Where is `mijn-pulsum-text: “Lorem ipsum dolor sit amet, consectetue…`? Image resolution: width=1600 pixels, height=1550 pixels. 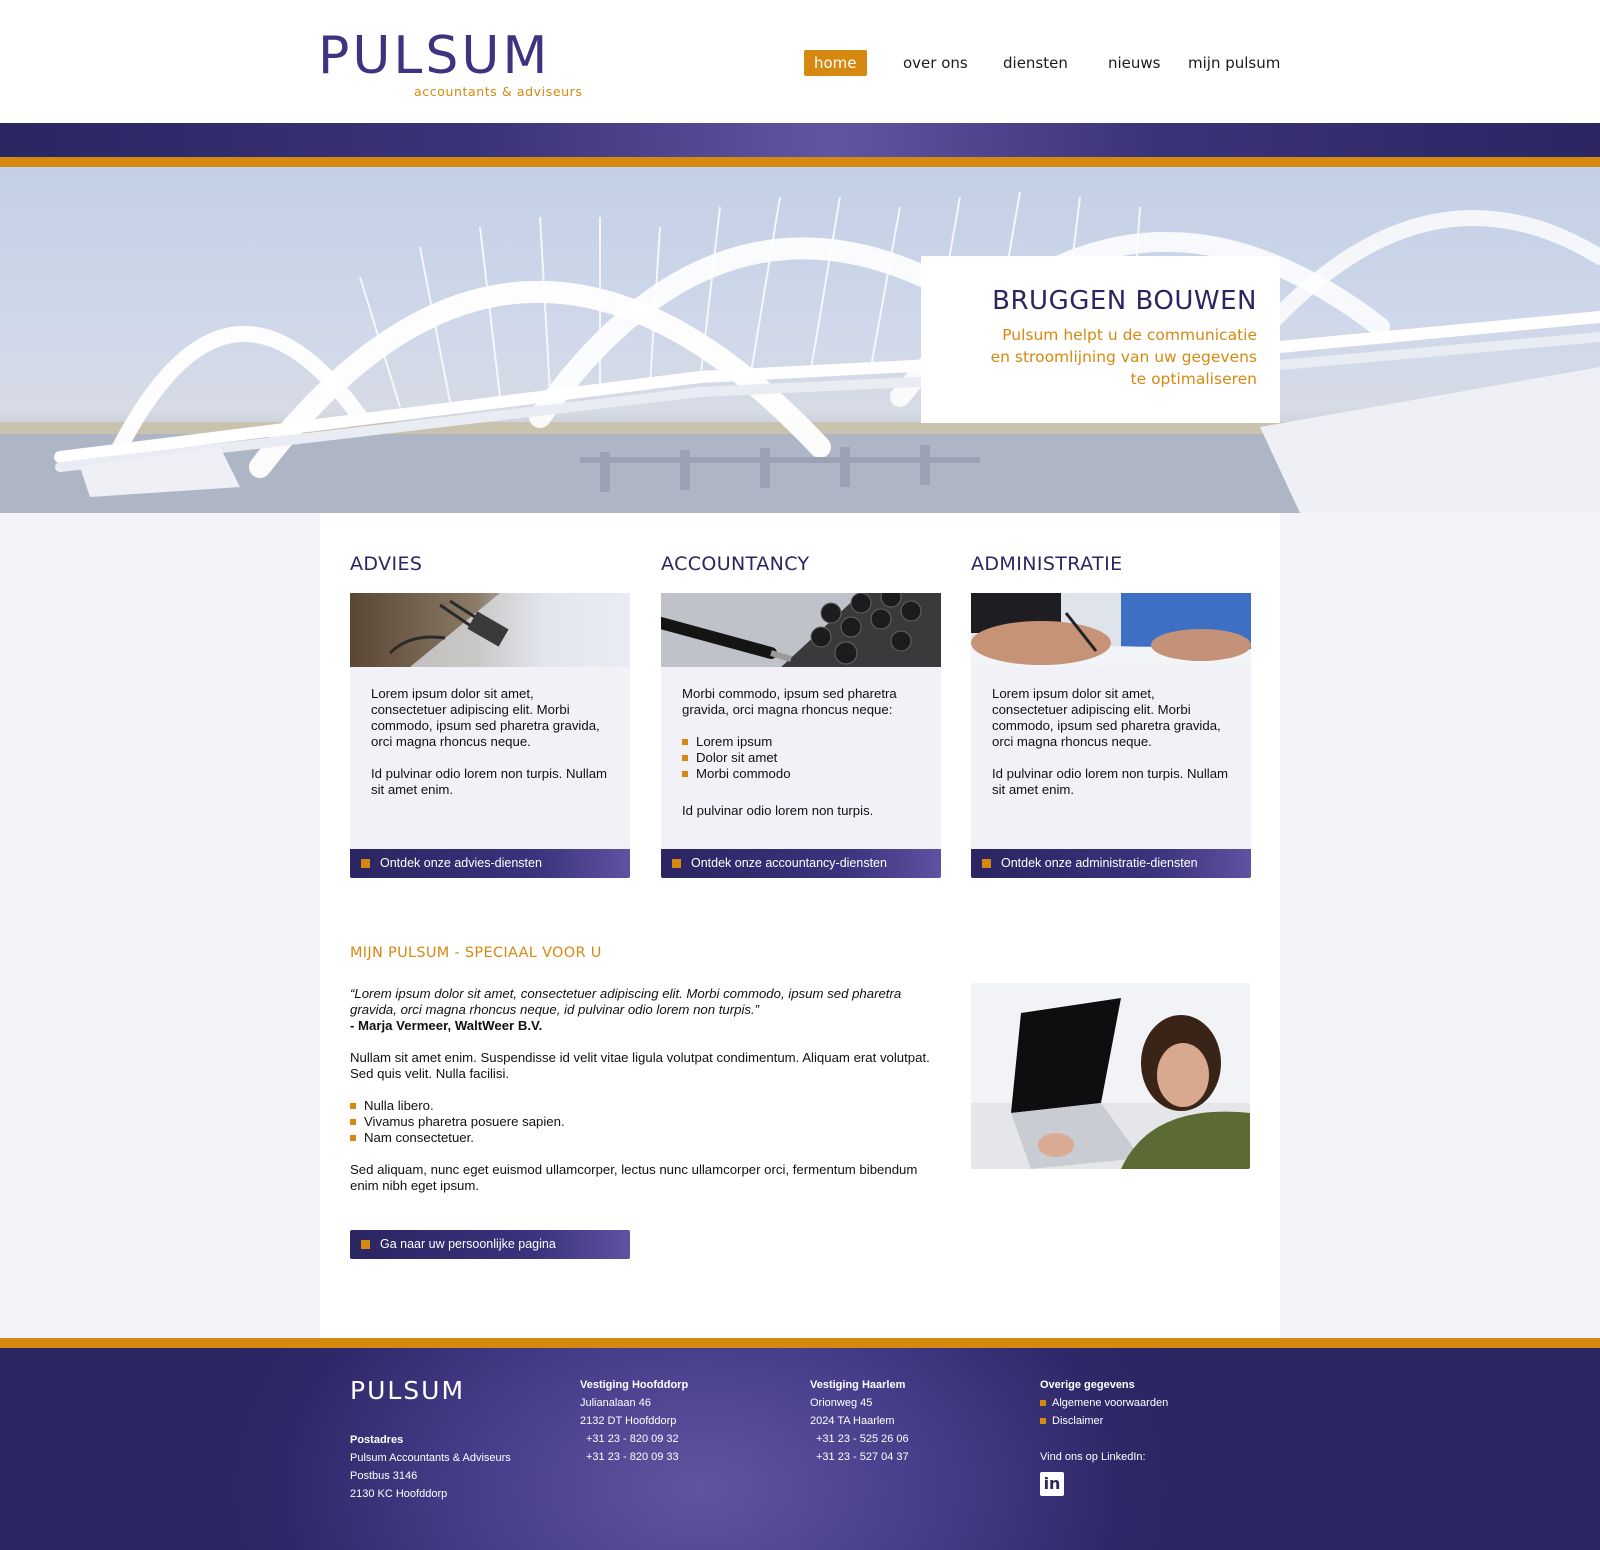
mijn-pulsum-text: “Lorem ipsum dolor sit amet, consectetue… is located at coordinates (640, 1090).